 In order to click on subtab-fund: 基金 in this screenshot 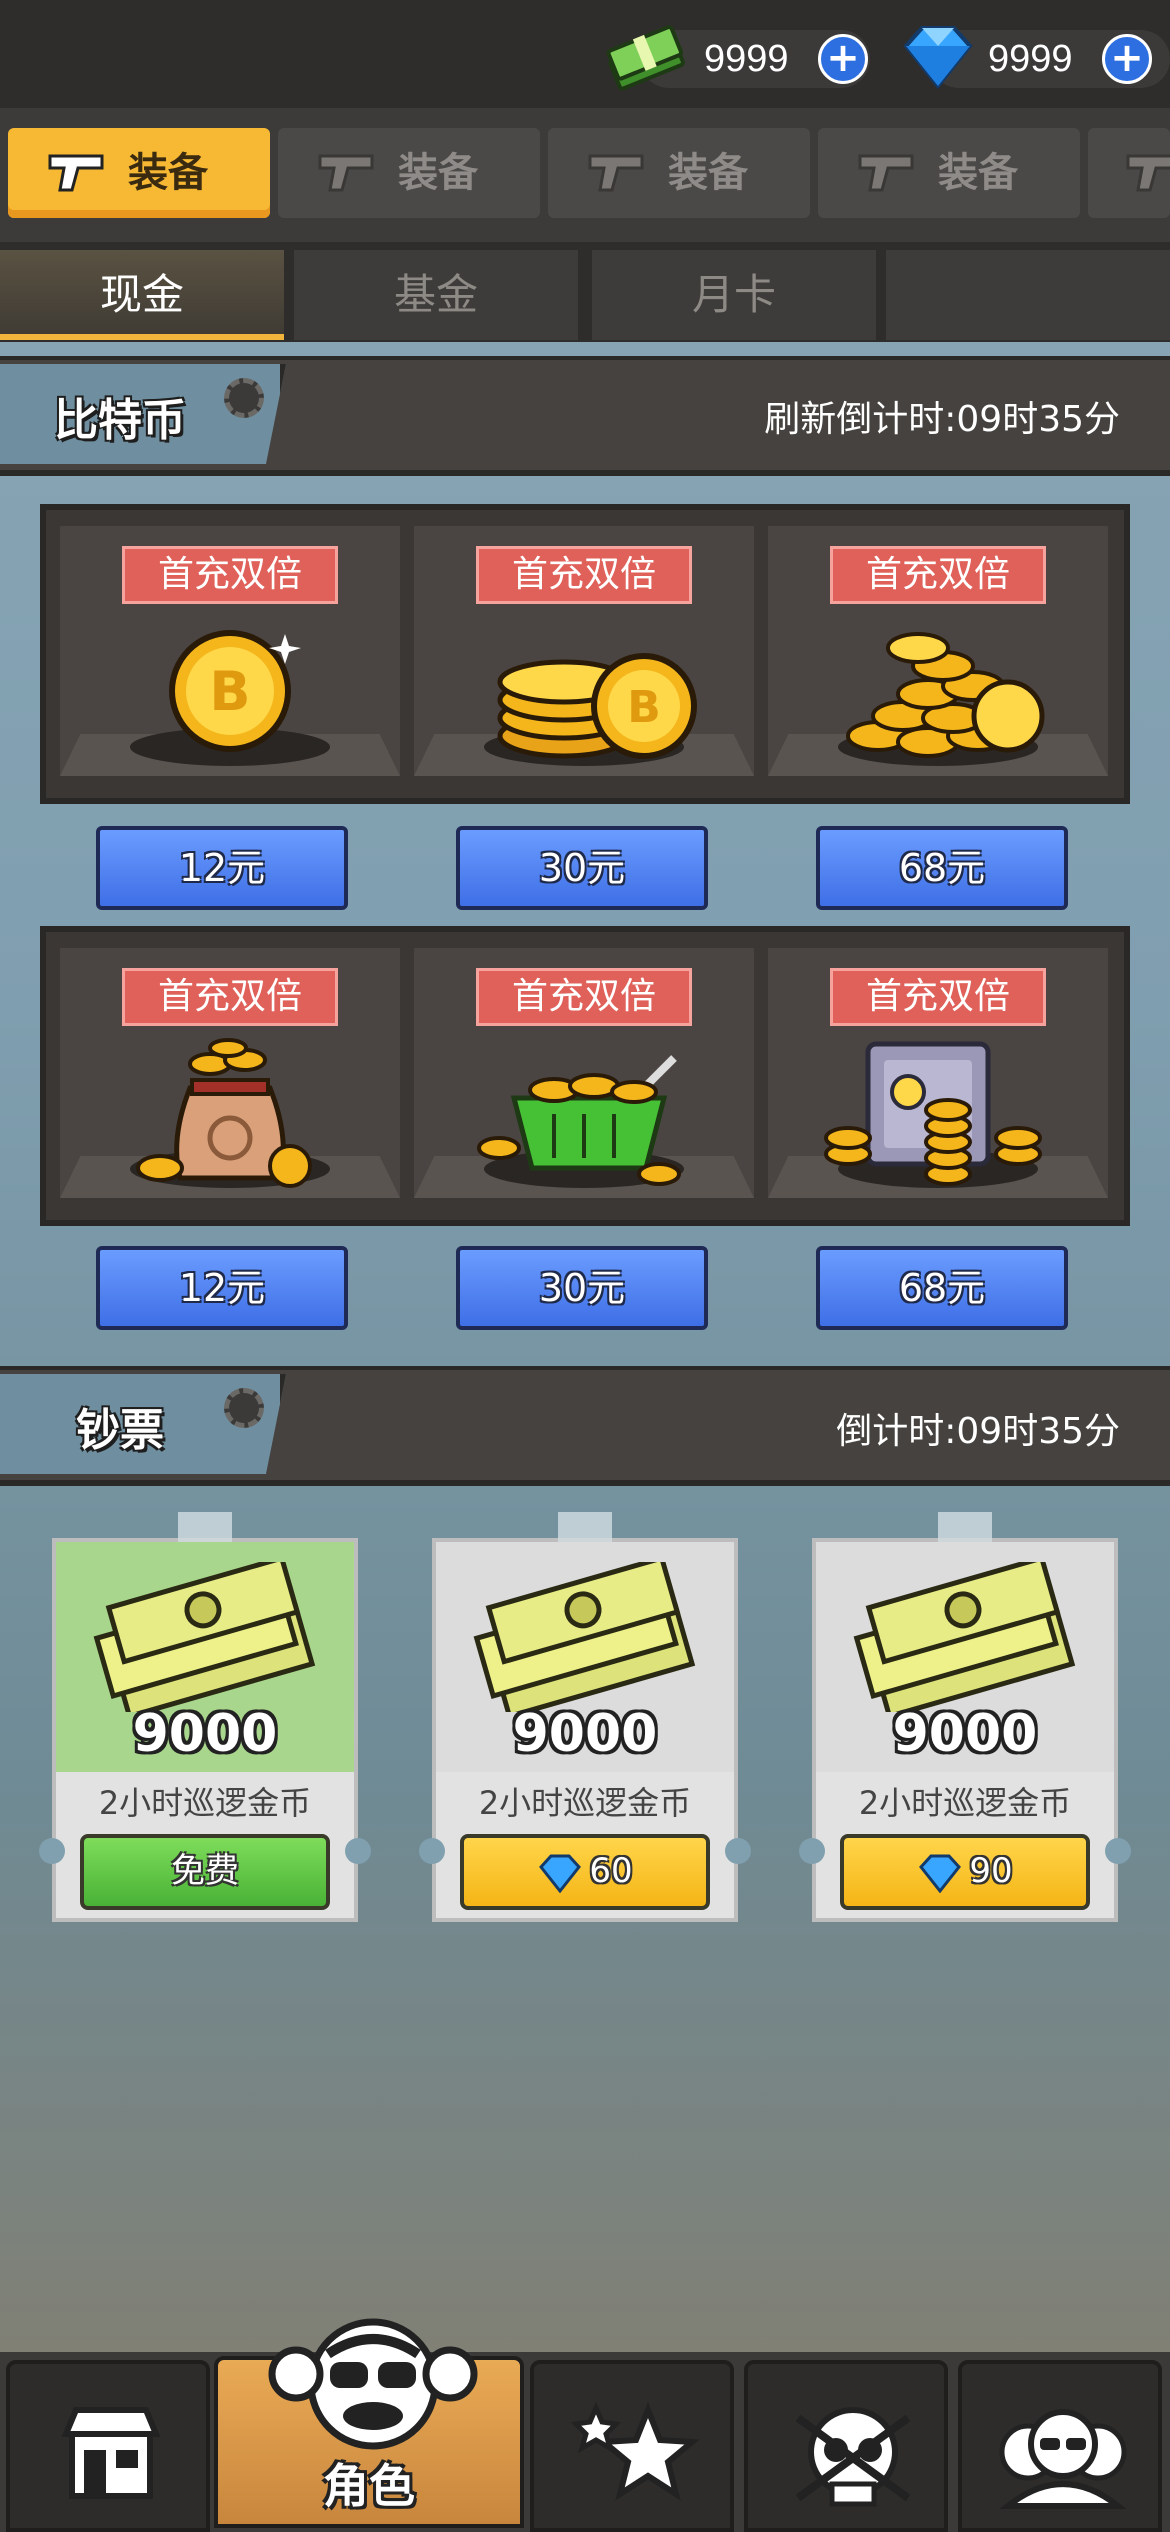, I will do `click(436, 295)`.